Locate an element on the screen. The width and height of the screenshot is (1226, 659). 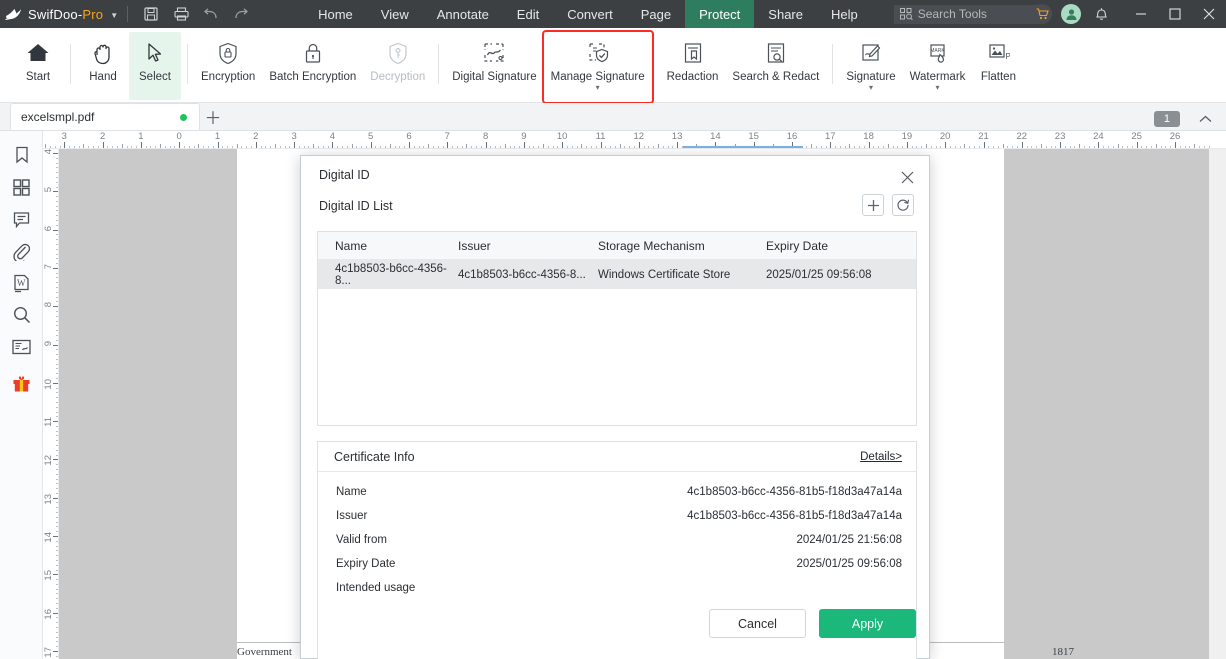
document-tab-strip: excelsmpl.pdf ＋ 1 is located at coordinates (613, 117).